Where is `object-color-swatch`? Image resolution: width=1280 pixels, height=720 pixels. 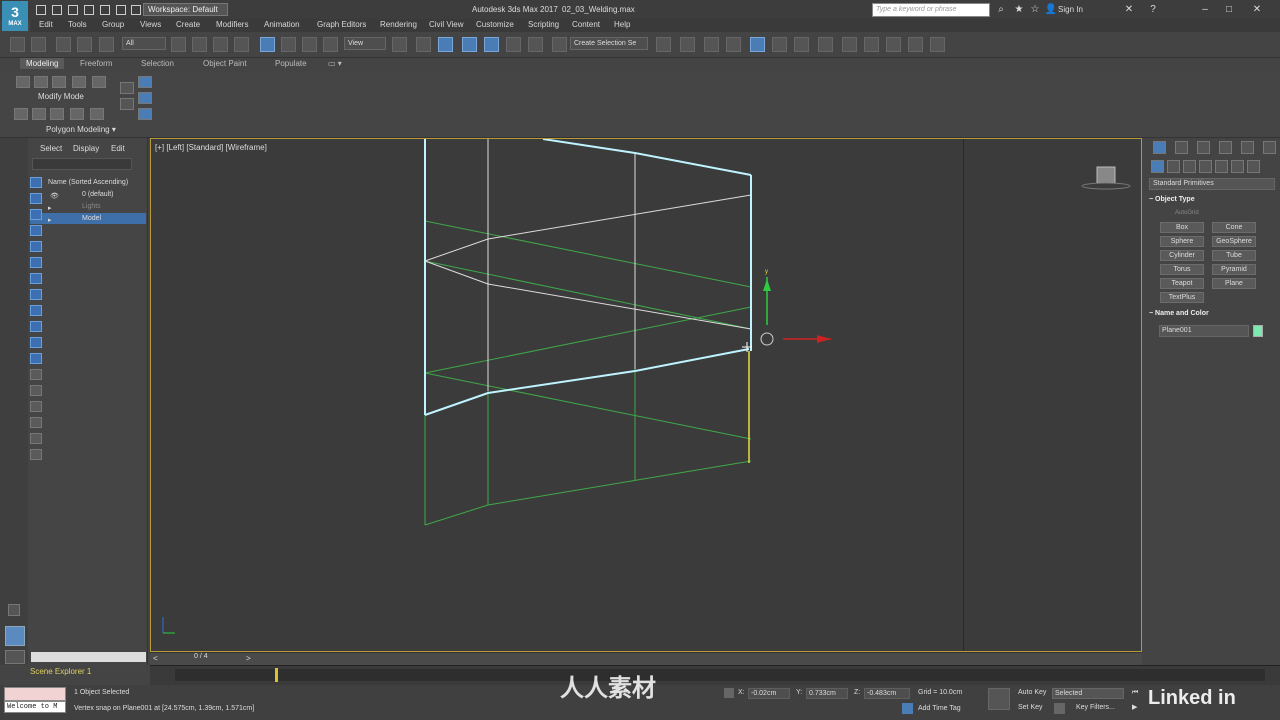
object-color-swatch is located at coordinates (1258, 331).